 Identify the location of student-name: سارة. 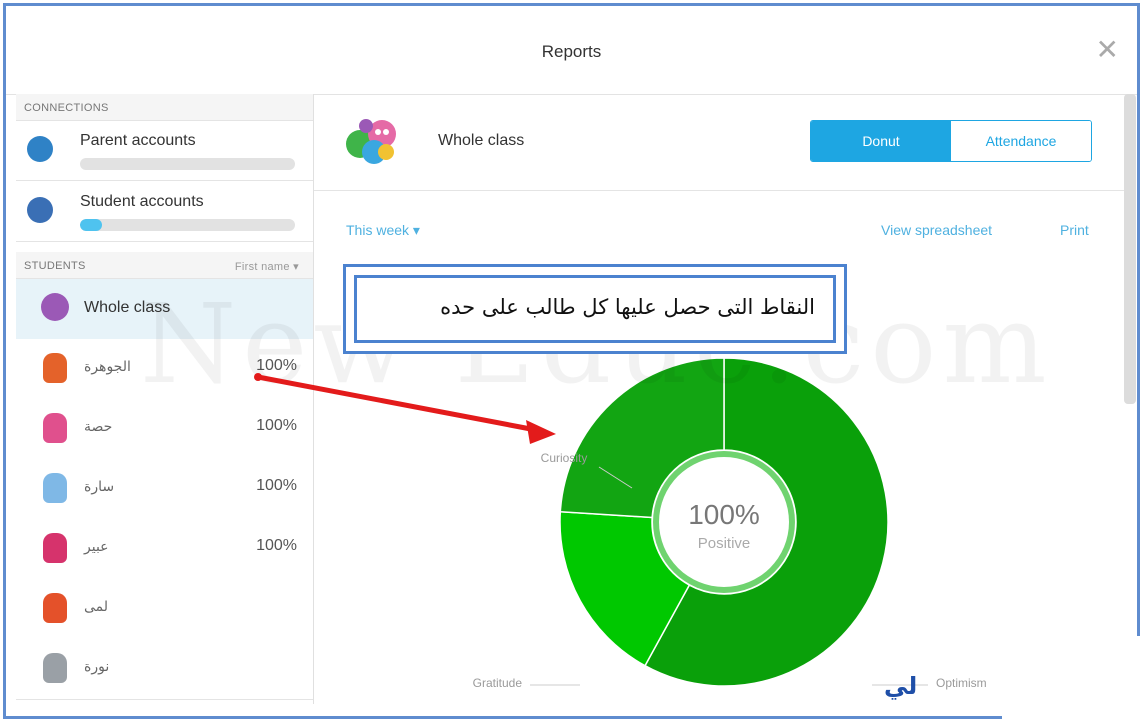
(99, 487).